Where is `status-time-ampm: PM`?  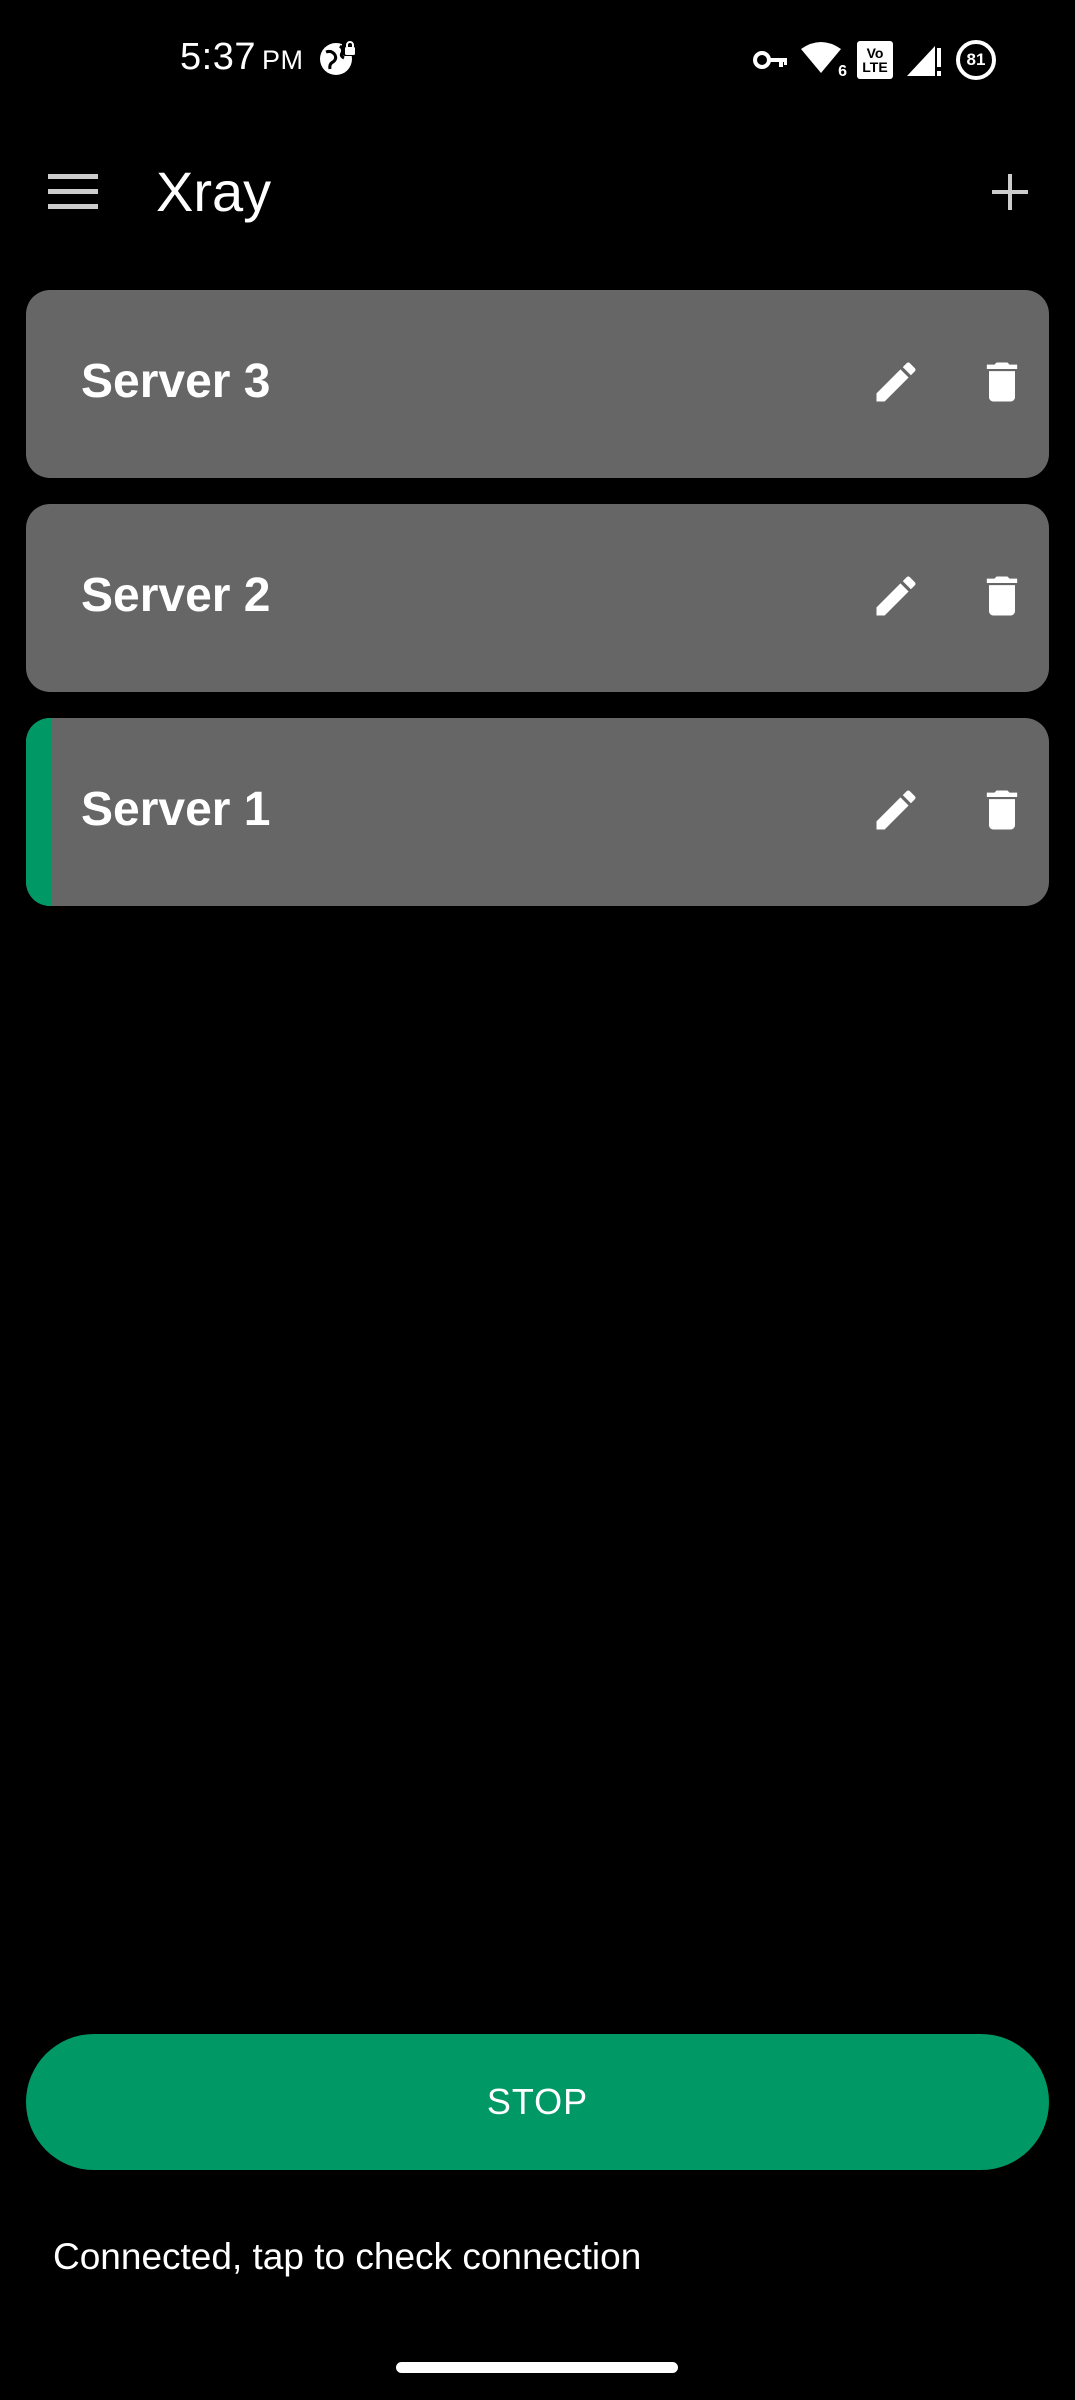
status-time-ampm: PM is located at coordinates (282, 60).